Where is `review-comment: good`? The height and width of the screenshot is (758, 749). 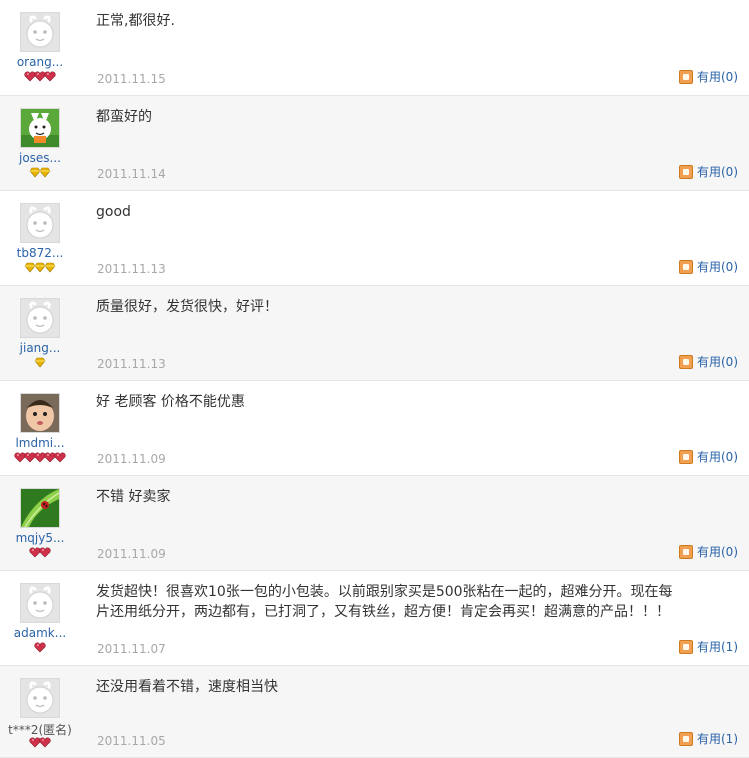
review-comment: good is located at coordinates (113, 212).